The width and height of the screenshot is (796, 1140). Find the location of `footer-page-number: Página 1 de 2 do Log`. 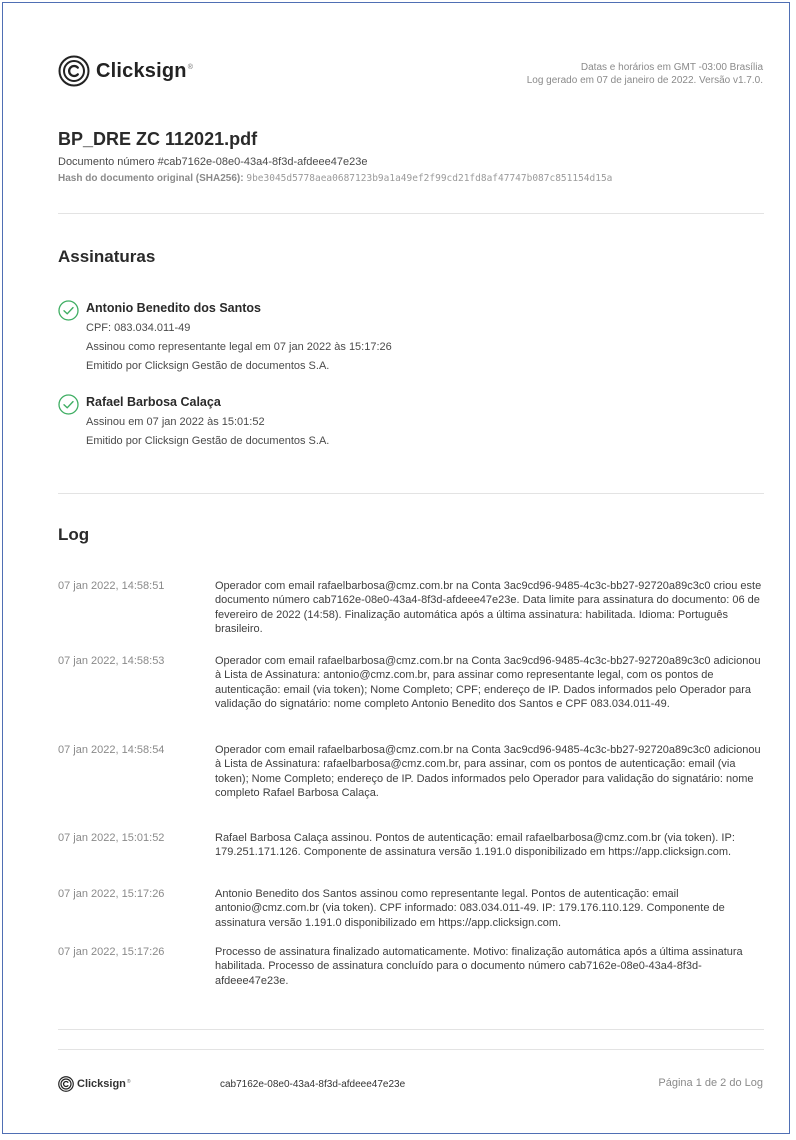

footer-page-number: Página 1 de 2 do Log is located at coordinates (710, 1083).